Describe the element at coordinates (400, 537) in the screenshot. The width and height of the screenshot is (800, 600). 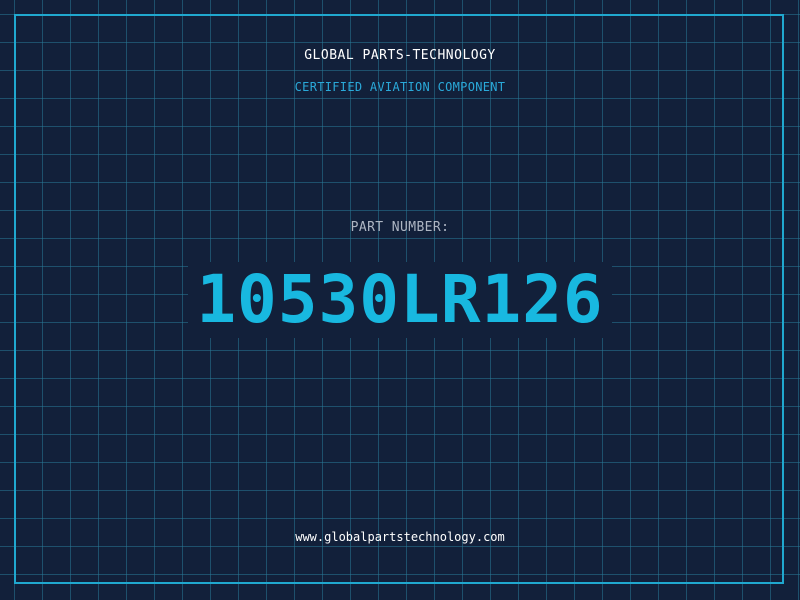
I see `website-url: www.globalpartstechnology.com` at that location.